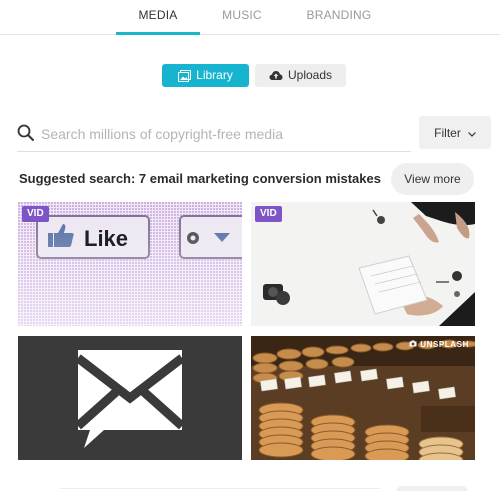  I want to click on library-label: Library, so click(214, 75).